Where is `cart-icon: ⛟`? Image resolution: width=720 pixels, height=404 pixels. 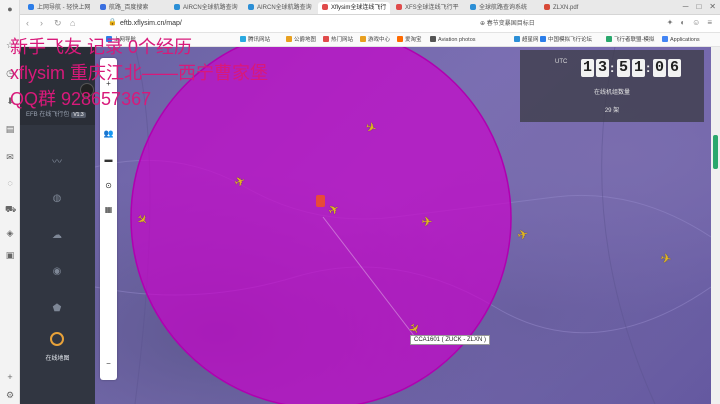
cart-icon: ⛟ is located at coordinates (10, 209).